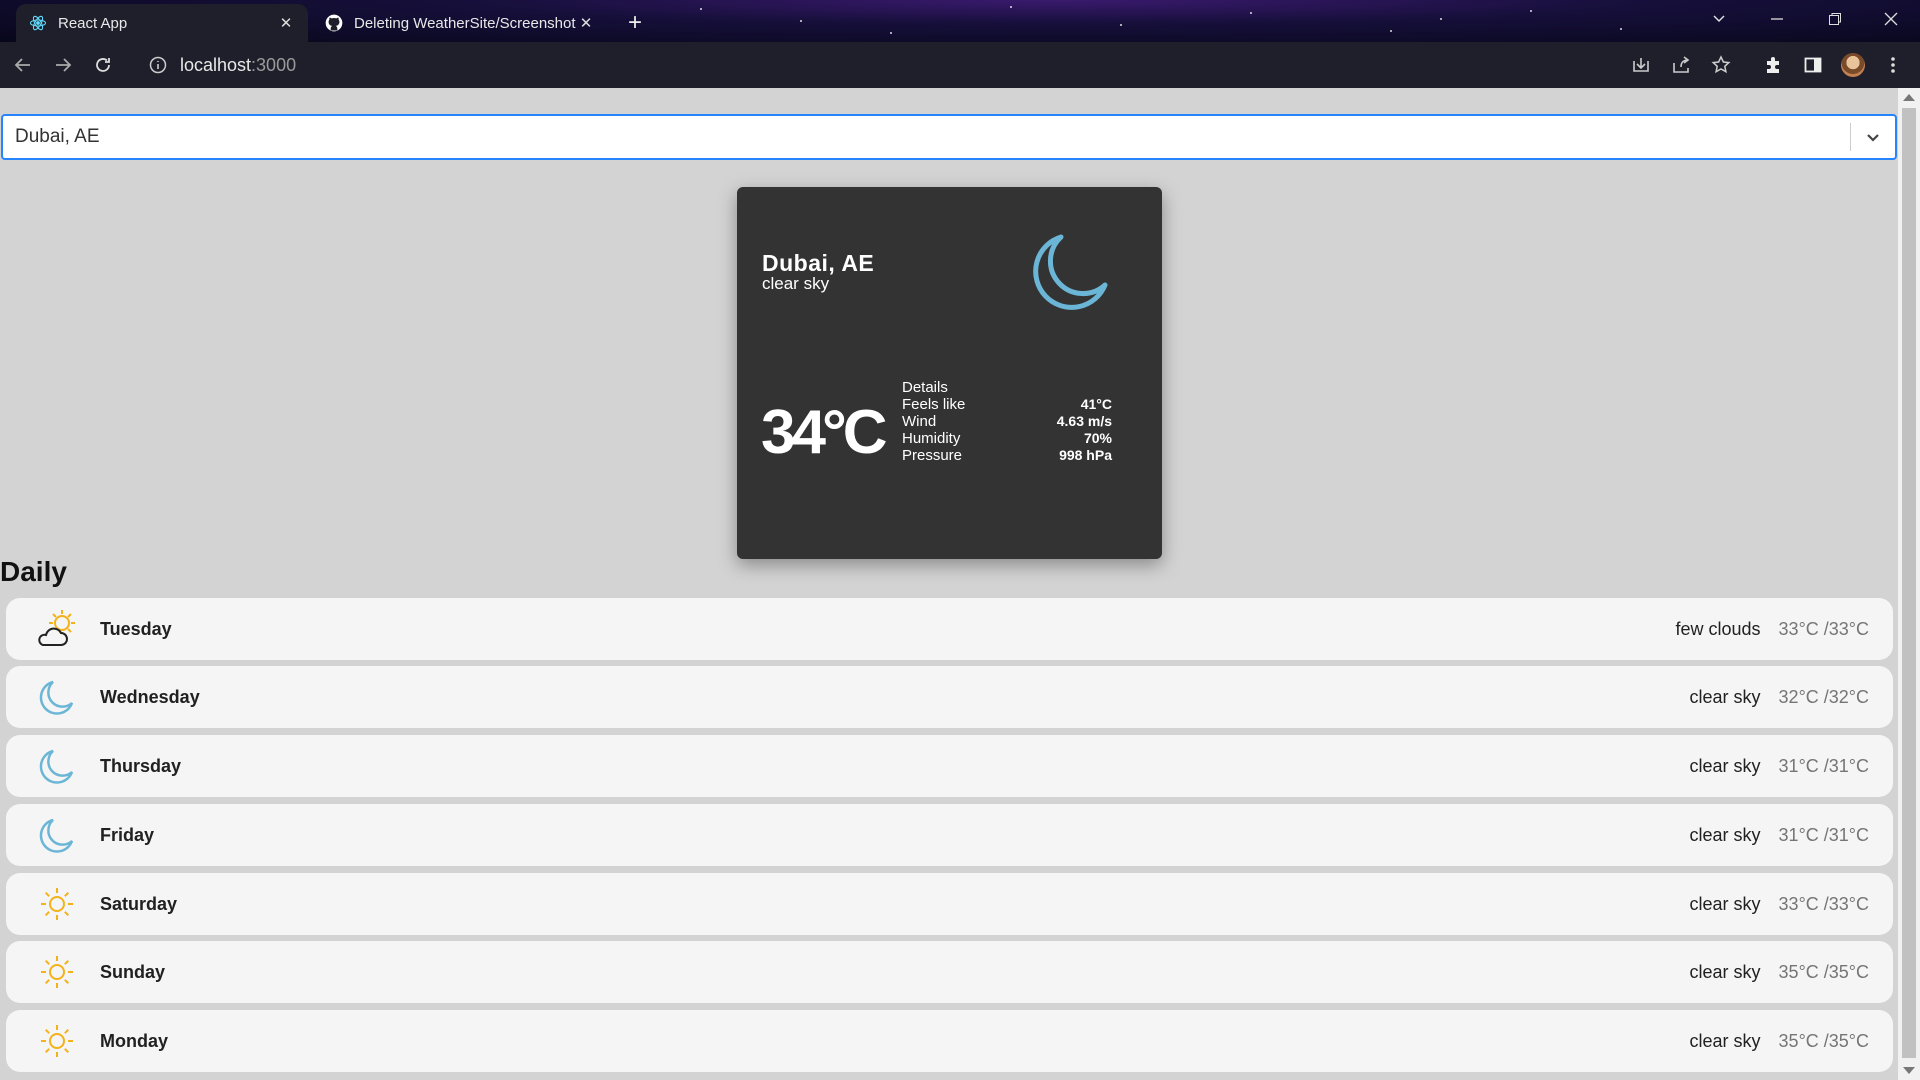 The width and height of the screenshot is (1920, 1080). I want to click on address-bar-row: localhost:3000, so click(960, 65).